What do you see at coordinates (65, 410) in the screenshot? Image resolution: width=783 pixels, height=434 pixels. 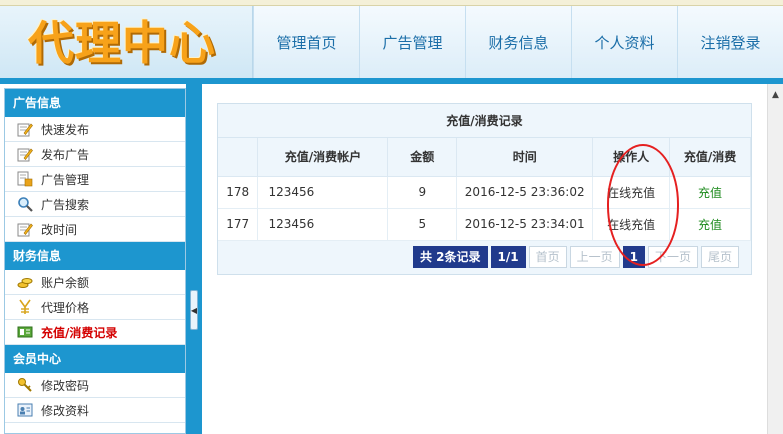 I see `sidebar-item-label: 修改资料` at bounding box center [65, 410].